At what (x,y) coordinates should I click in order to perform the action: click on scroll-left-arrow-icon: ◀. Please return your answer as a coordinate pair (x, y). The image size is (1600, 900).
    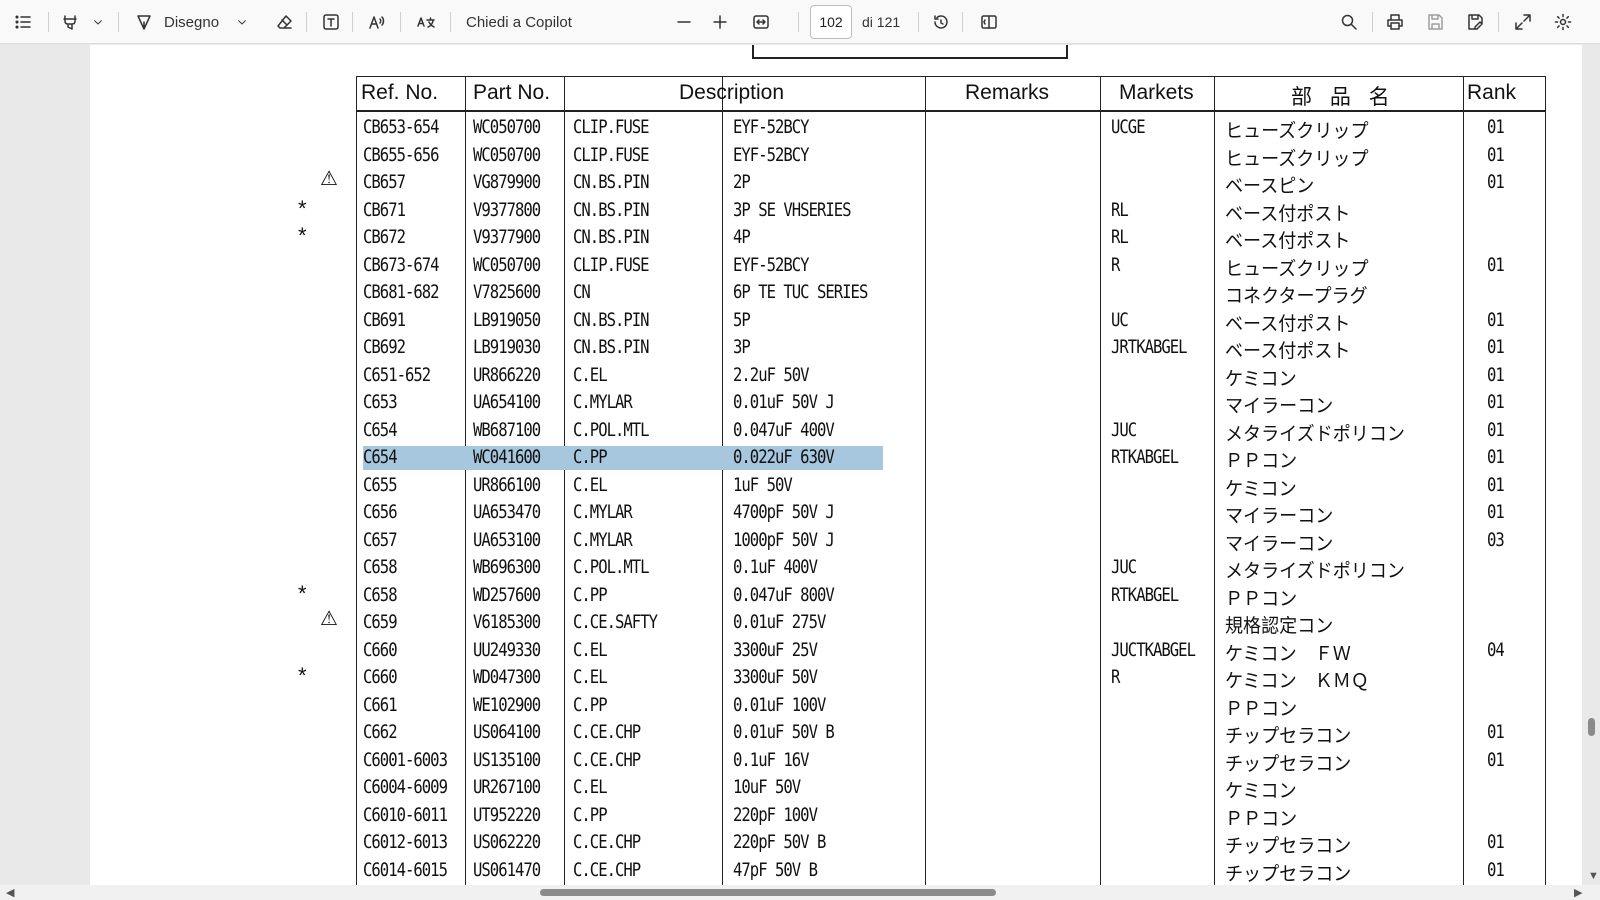
    Looking at the image, I should click on (10, 892).